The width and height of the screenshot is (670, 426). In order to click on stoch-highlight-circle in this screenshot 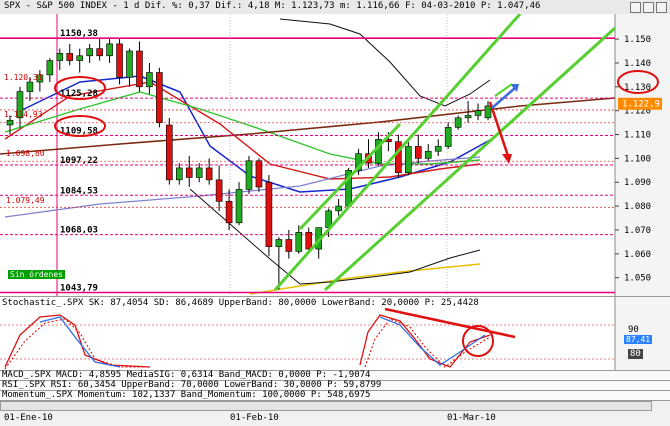, I will do `click(478, 341)`.